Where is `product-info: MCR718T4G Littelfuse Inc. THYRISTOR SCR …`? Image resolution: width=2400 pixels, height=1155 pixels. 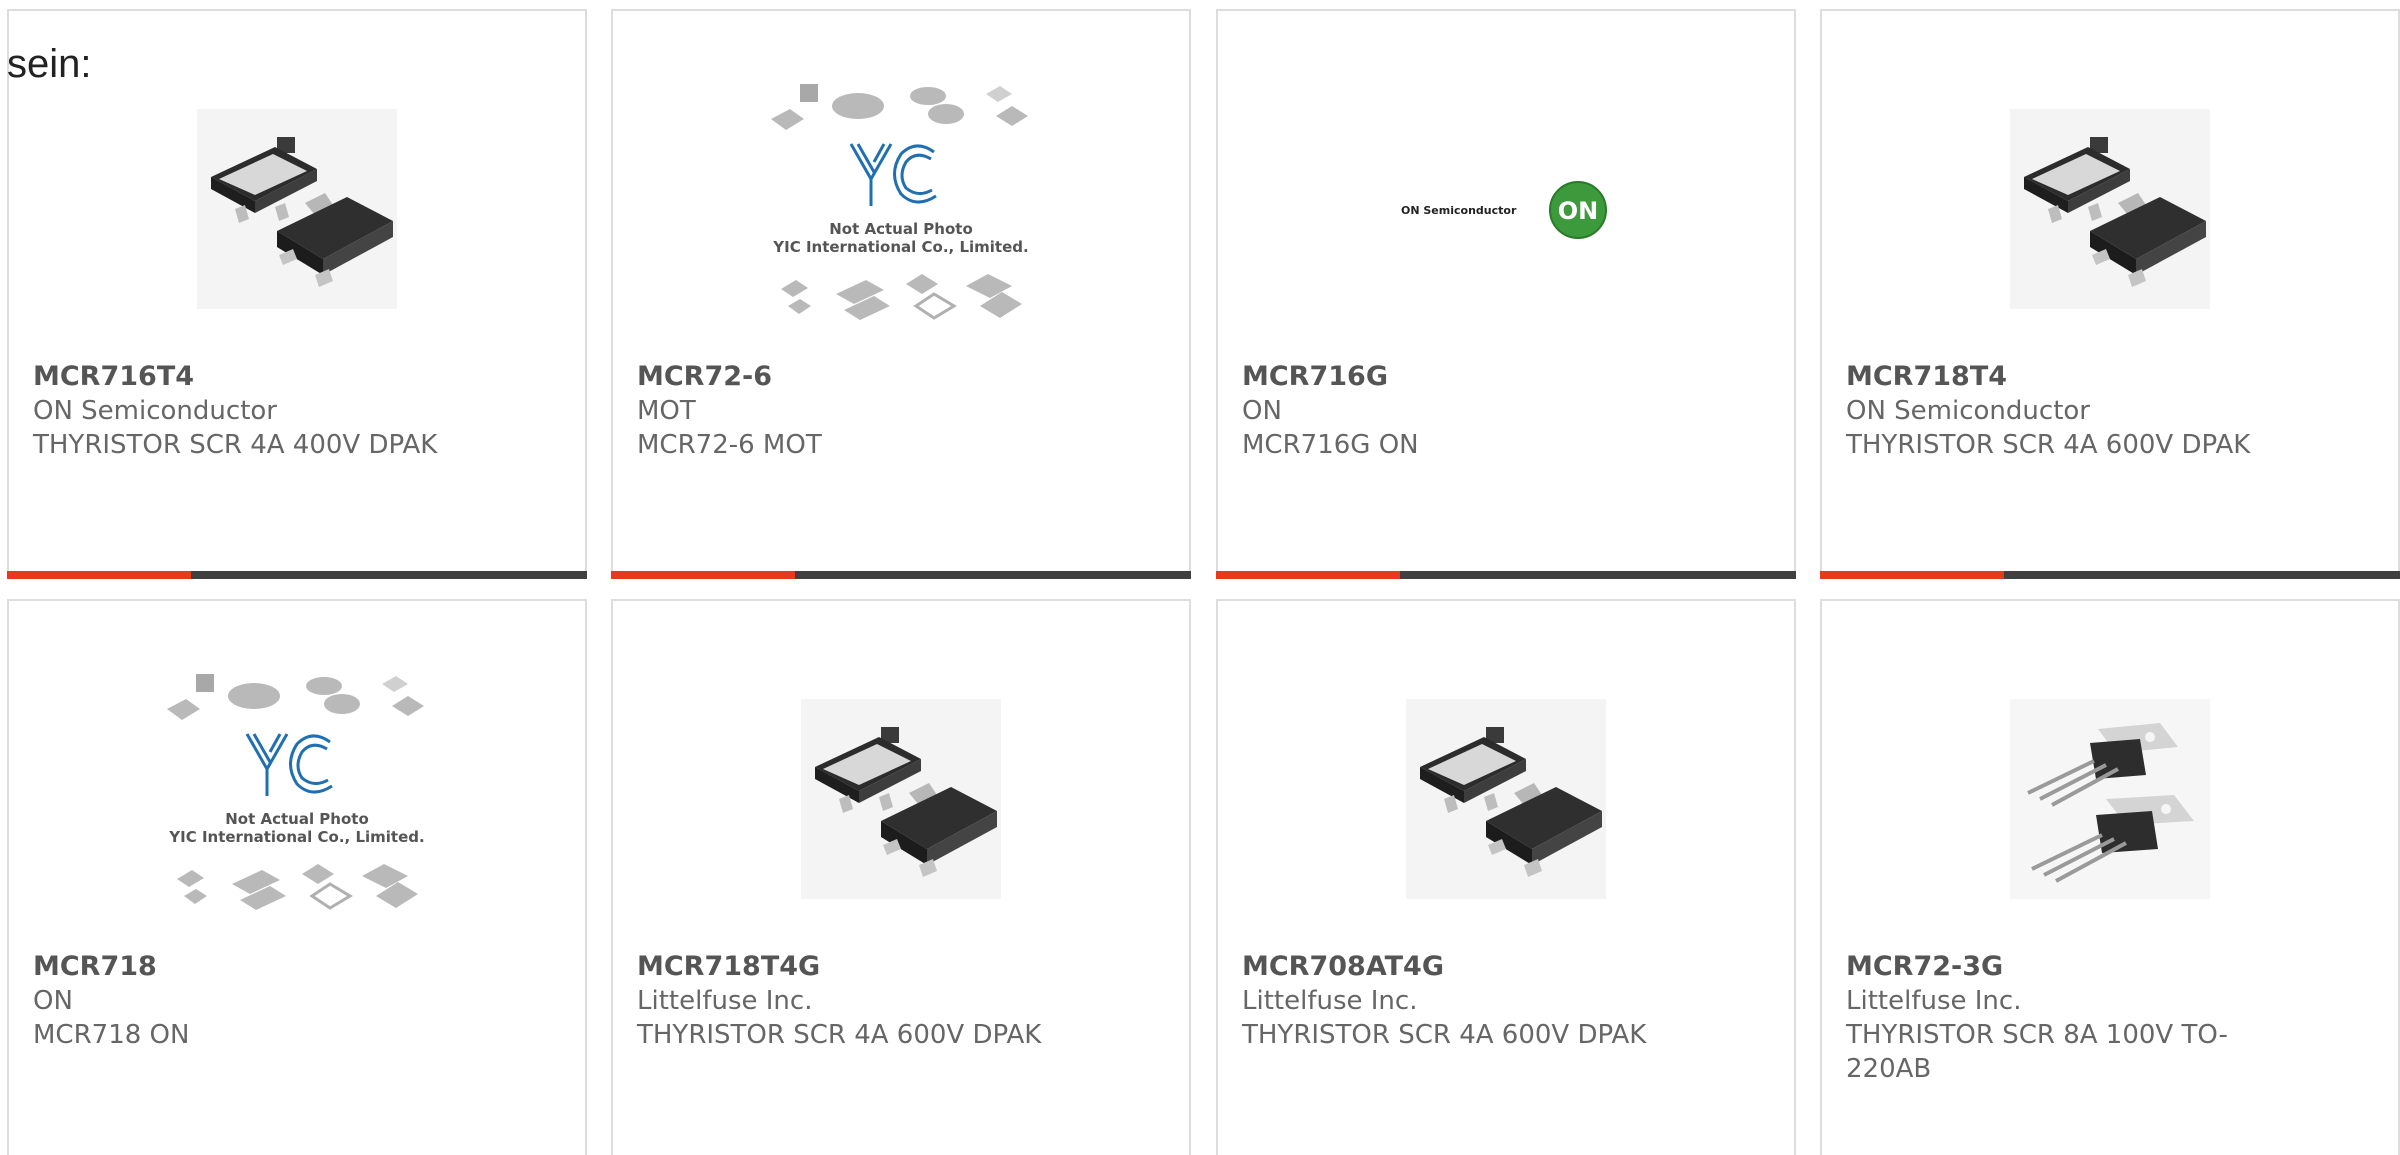
product-info: MCR718T4G Littelfuse Inc. THYRISTOR SCR … is located at coordinates (901, 1001).